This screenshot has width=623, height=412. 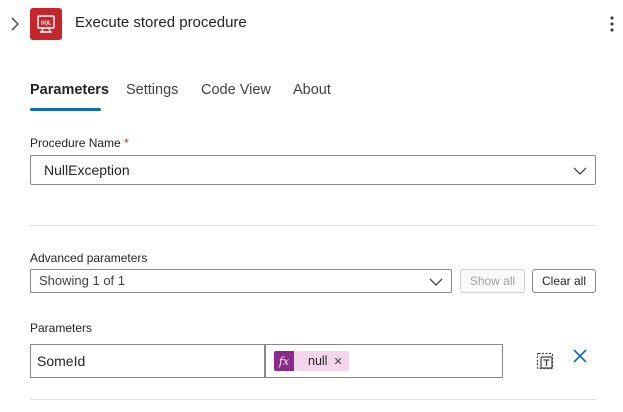 I want to click on tab-about: About, so click(x=312, y=90).